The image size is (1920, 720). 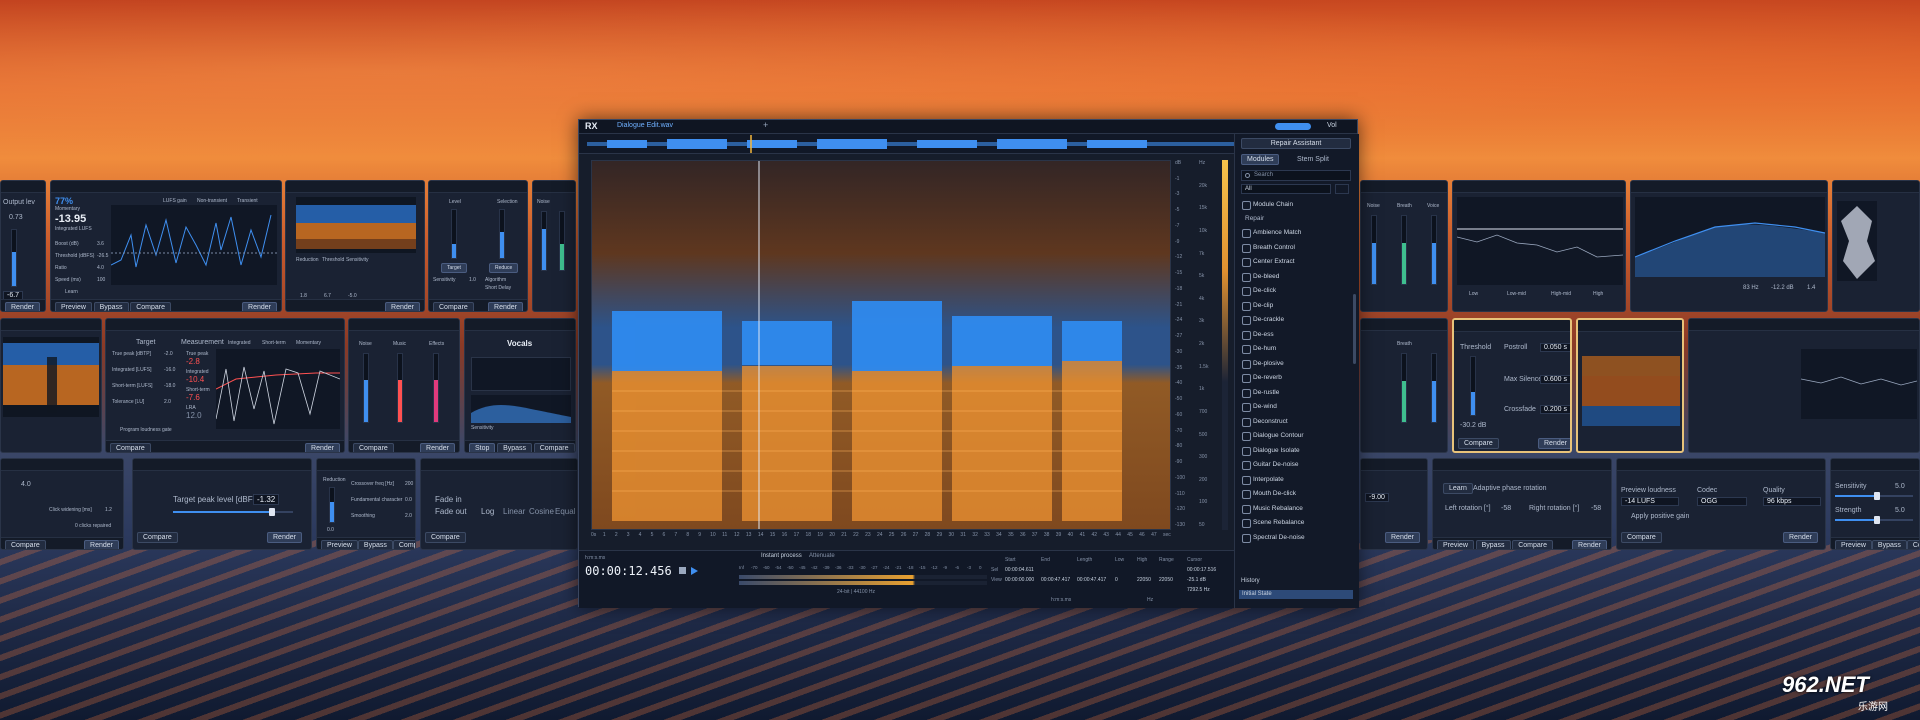 What do you see at coordinates (1811, 288) in the screenshot?
I see `match-q: 1.4` at bounding box center [1811, 288].